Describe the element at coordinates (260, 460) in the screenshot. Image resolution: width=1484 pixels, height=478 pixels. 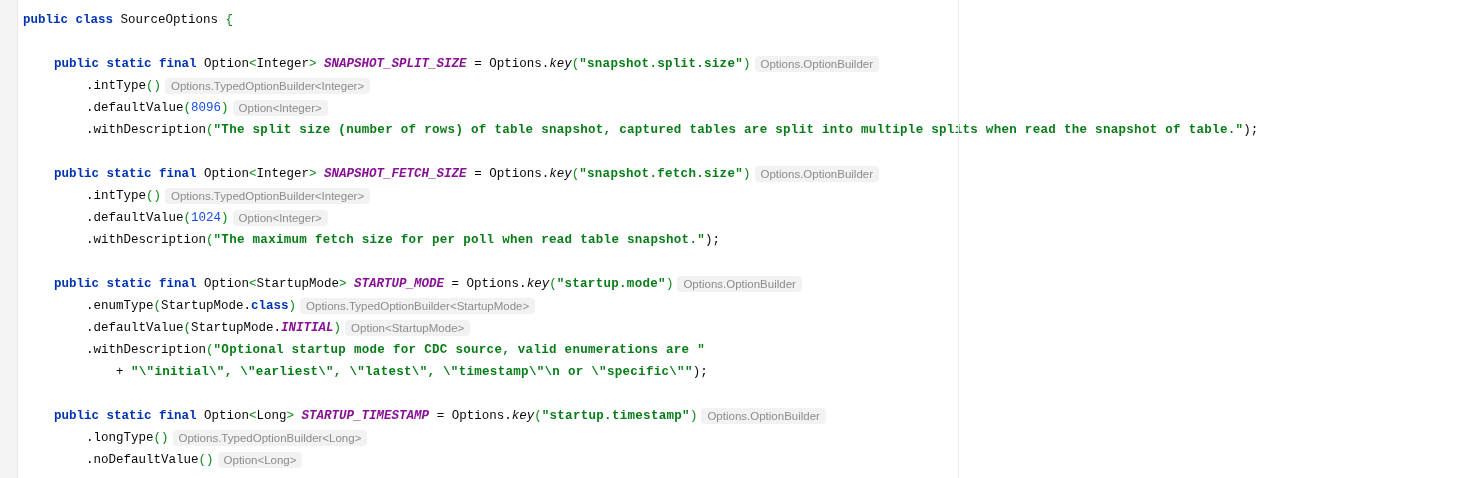
I see `inlay-hint: Option<Long>` at that location.